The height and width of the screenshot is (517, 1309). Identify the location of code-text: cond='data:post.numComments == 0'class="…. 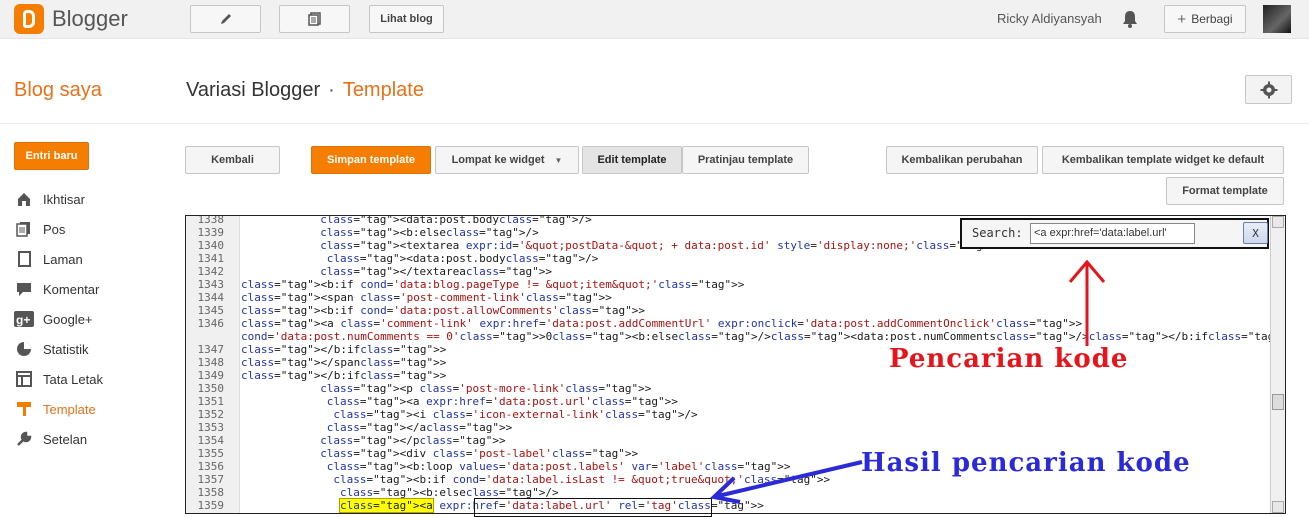
(763, 336).